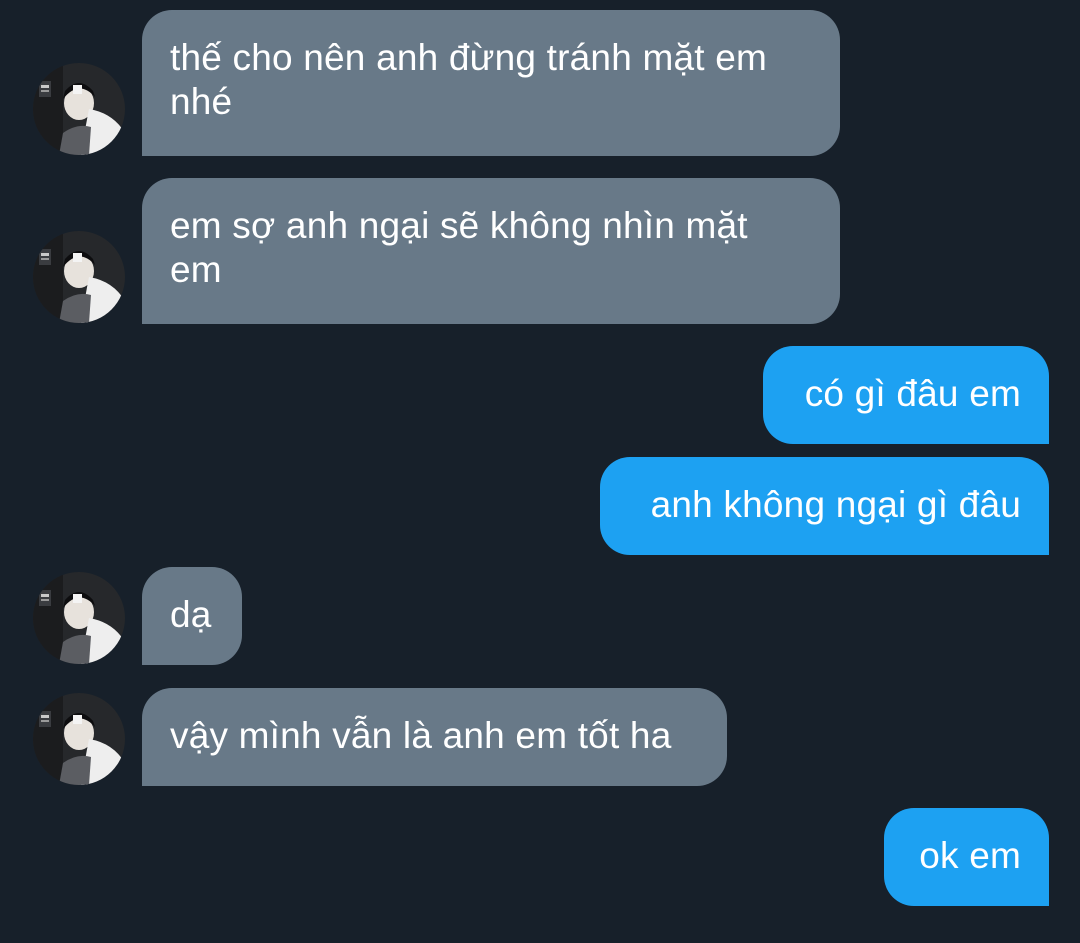  Describe the element at coordinates (421, 735) in the screenshot. I see `message-text: vậy mình vẫn là anh em tốt ha` at that location.